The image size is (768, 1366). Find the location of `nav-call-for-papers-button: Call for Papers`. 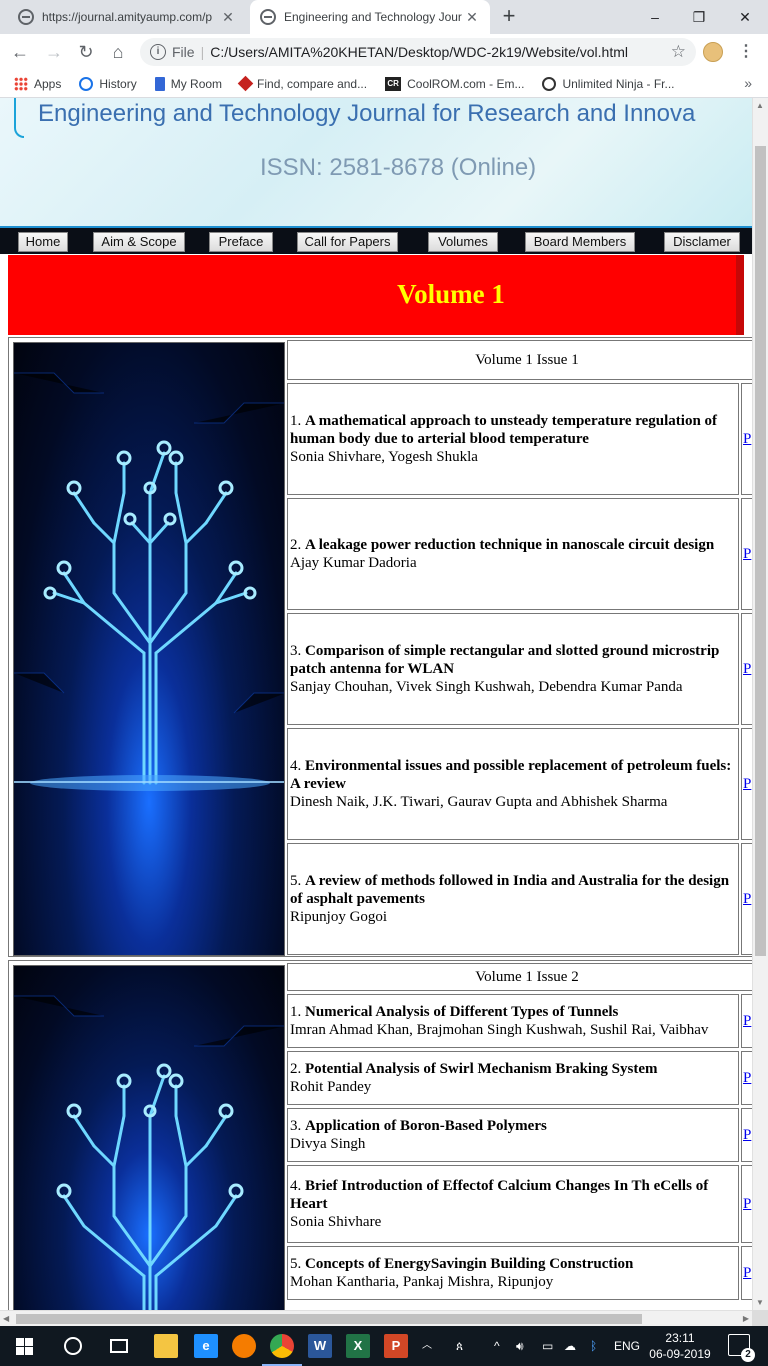

nav-call-for-papers-button: Call for Papers is located at coordinates (347, 242).